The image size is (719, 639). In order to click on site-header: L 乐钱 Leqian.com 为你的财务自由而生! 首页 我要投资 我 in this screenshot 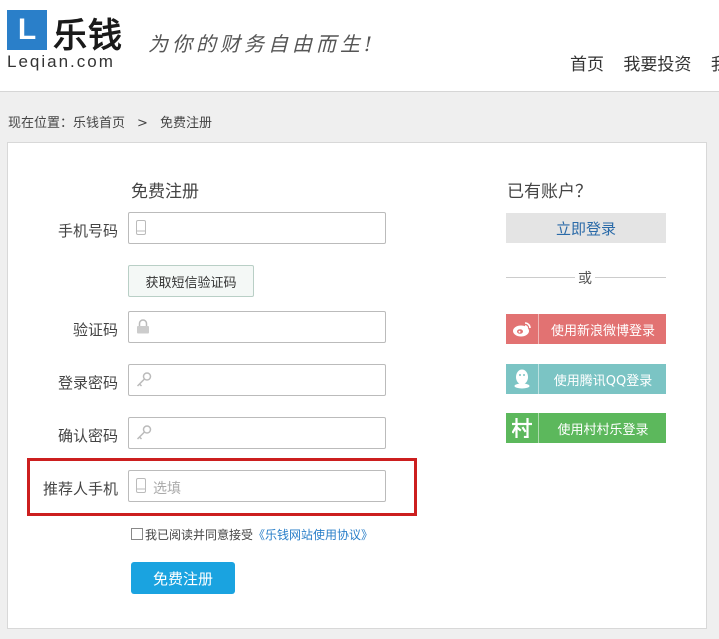, I will do `click(359, 46)`.